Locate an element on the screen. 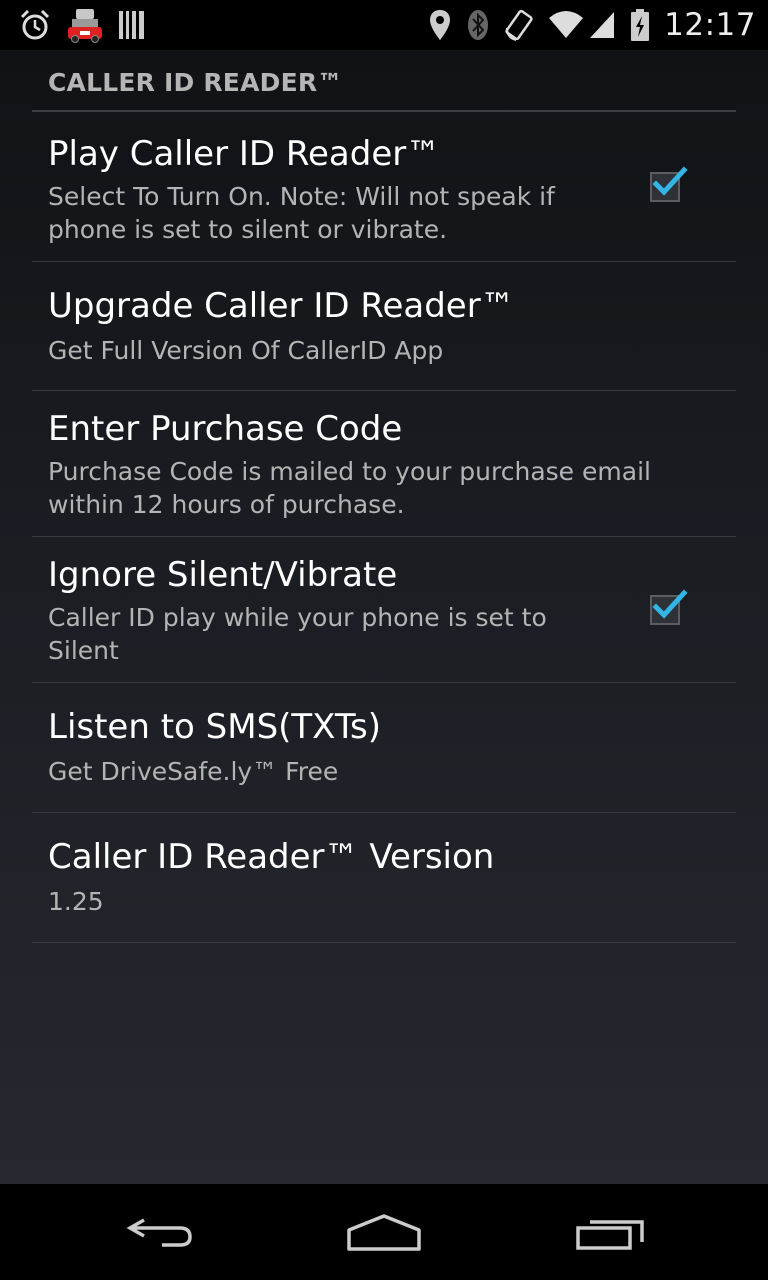 Image resolution: width=768 pixels, height=1280 pixels. signal-icon is located at coordinates (602, 25).